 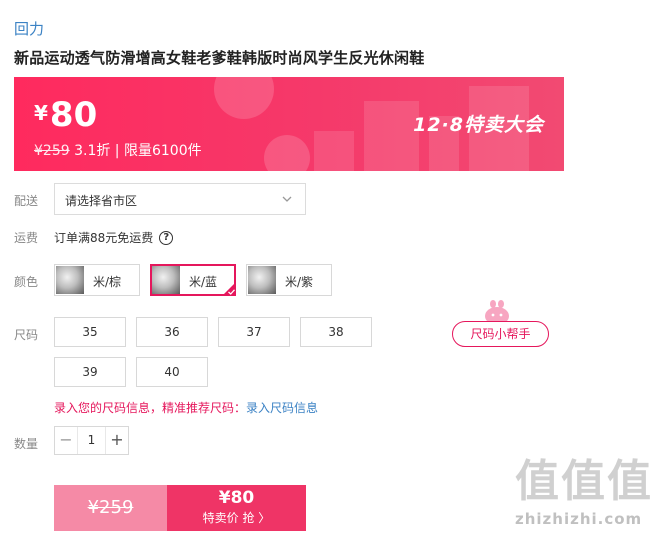 I want to click on color-option-brown: 米/棕, so click(x=97, y=280).